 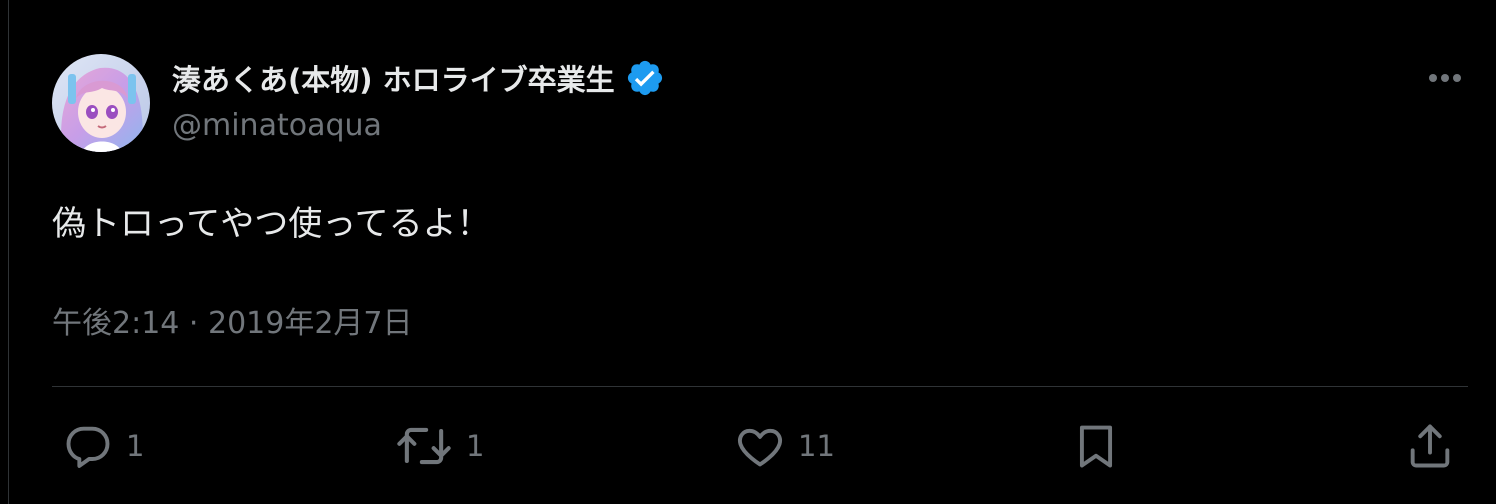 I want to click on share-icon, so click(x=1430, y=446).